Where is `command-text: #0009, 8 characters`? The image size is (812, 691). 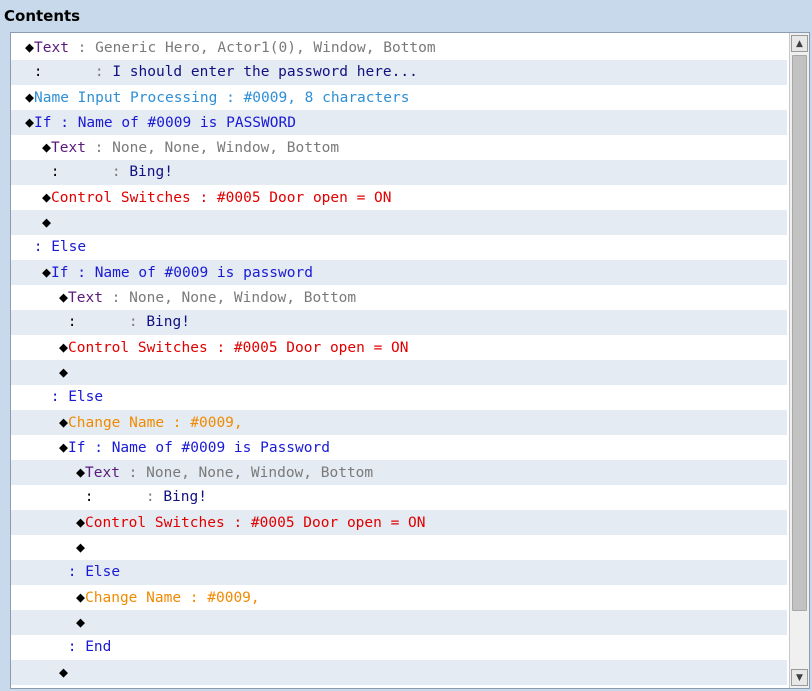
command-text: #0009, 8 characters is located at coordinates (326, 98).